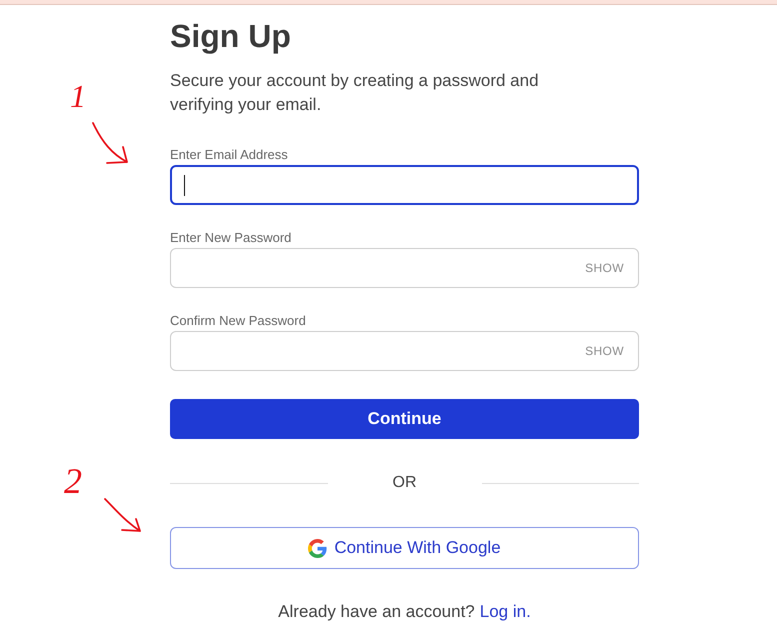  What do you see at coordinates (229, 154) in the screenshot?
I see `field-label: Enter Email Address` at bounding box center [229, 154].